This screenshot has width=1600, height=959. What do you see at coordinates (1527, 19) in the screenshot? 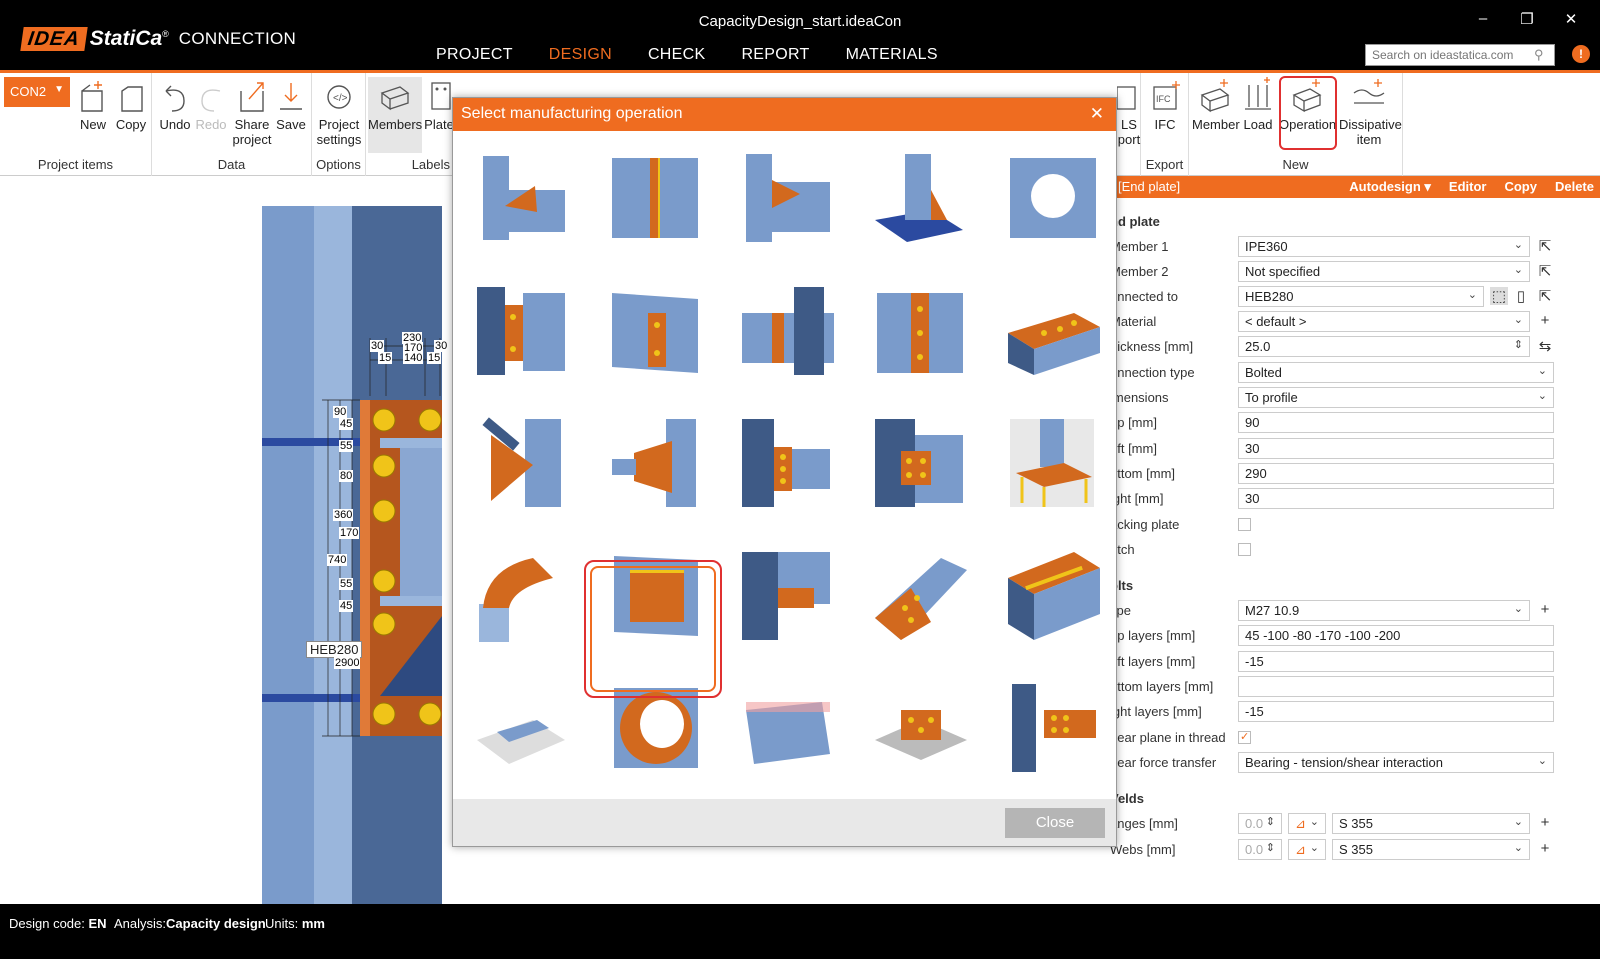
I see `restore-icon: ❐` at bounding box center [1527, 19].